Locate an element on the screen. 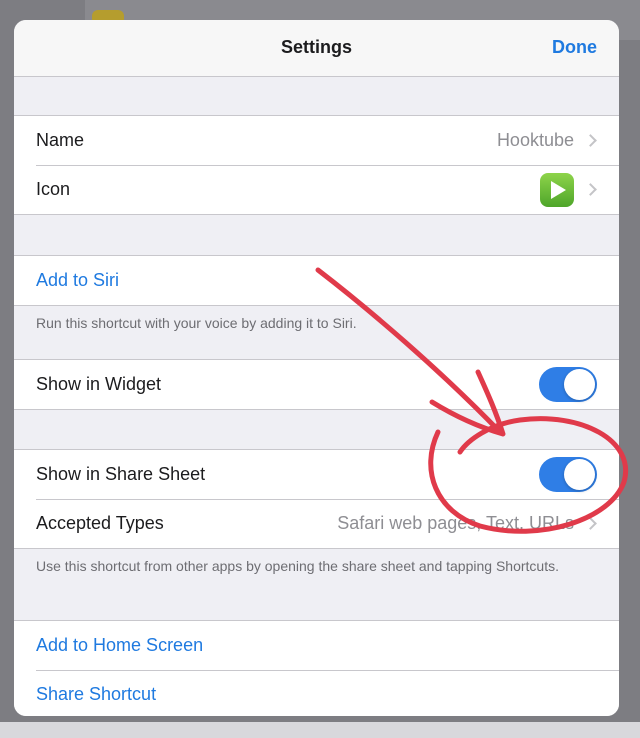  widget-row: Show in Widget is located at coordinates (316, 384).